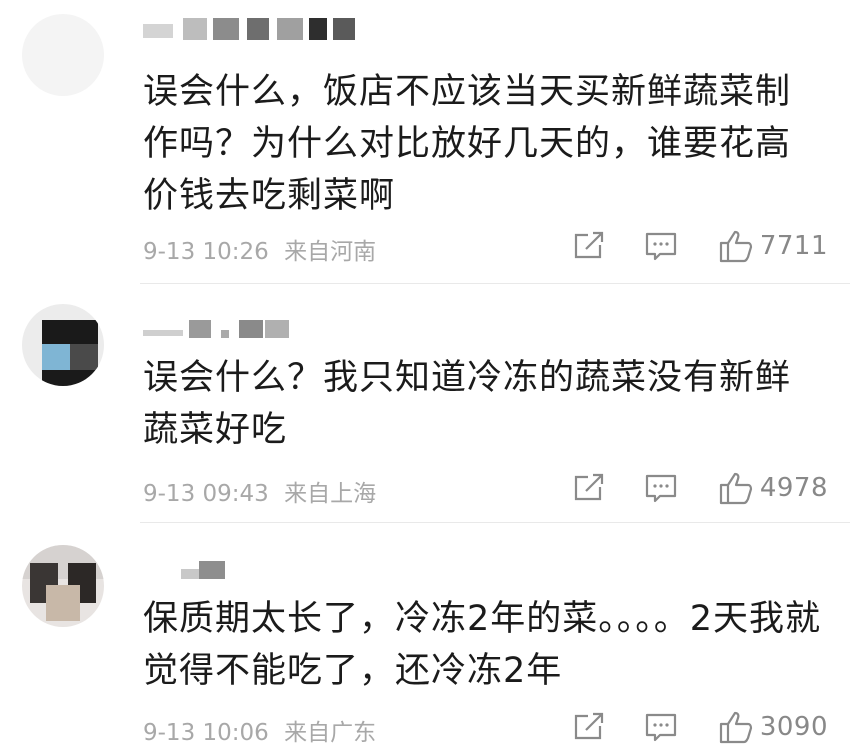 The image size is (850, 756). I want to click on comment-location: 来自河南, so click(330, 252).